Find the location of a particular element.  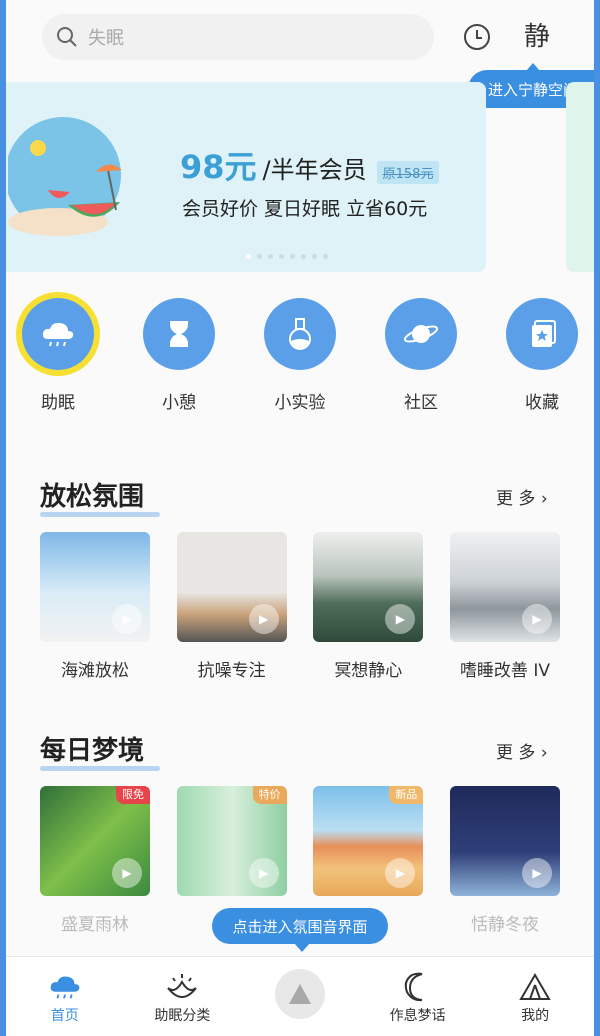

nav-home: 首页 is located at coordinates (65, 997).